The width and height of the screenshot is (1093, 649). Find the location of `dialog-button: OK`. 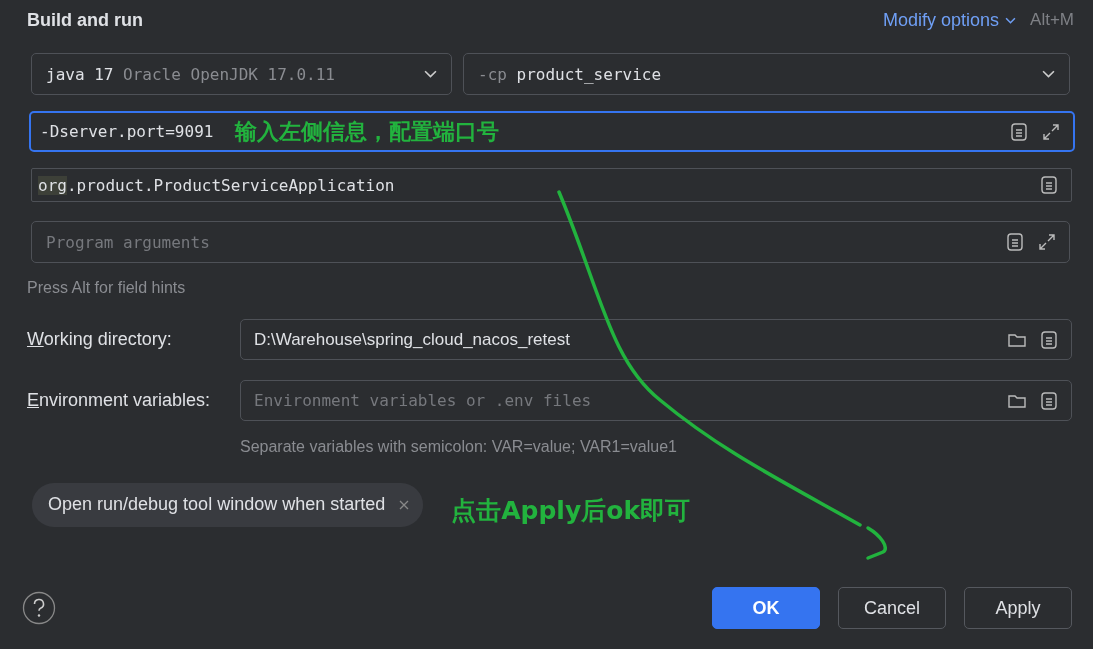

dialog-button: OK is located at coordinates (766, 608).